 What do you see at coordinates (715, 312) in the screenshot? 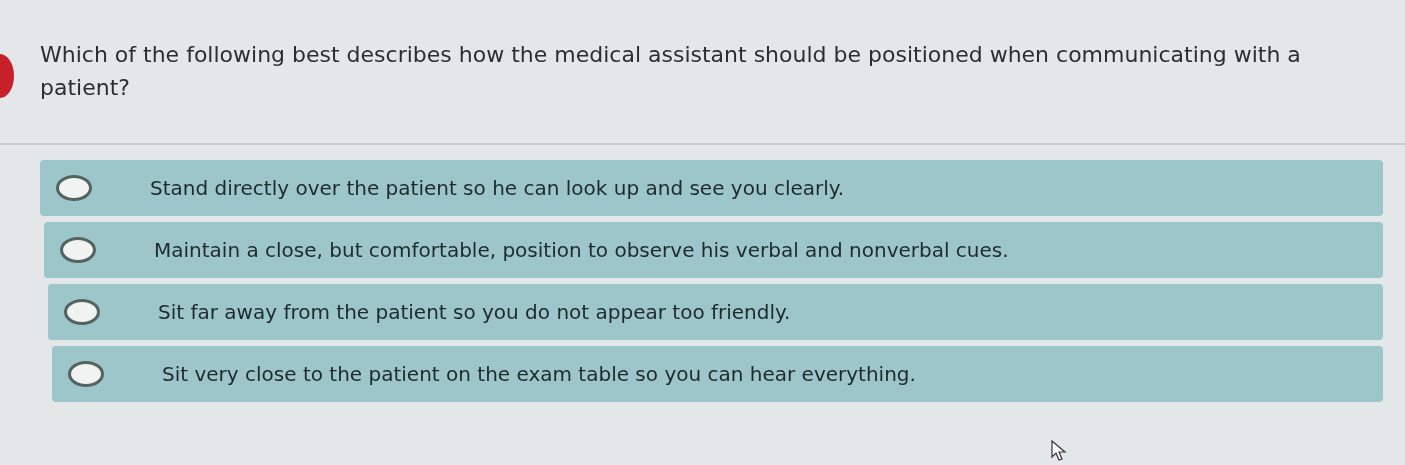
I see `answer-option: Sit far away from the patient so you do not appear too friendly.` at bounding box center [715, 312].